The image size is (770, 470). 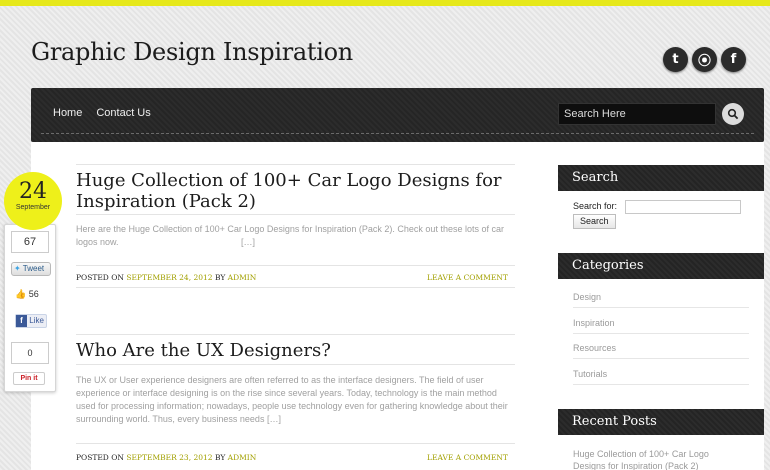 What do you see at coordinates (36, 320) in the screenshot?
I see `like-label: Like` at bounding box center [36, 320].